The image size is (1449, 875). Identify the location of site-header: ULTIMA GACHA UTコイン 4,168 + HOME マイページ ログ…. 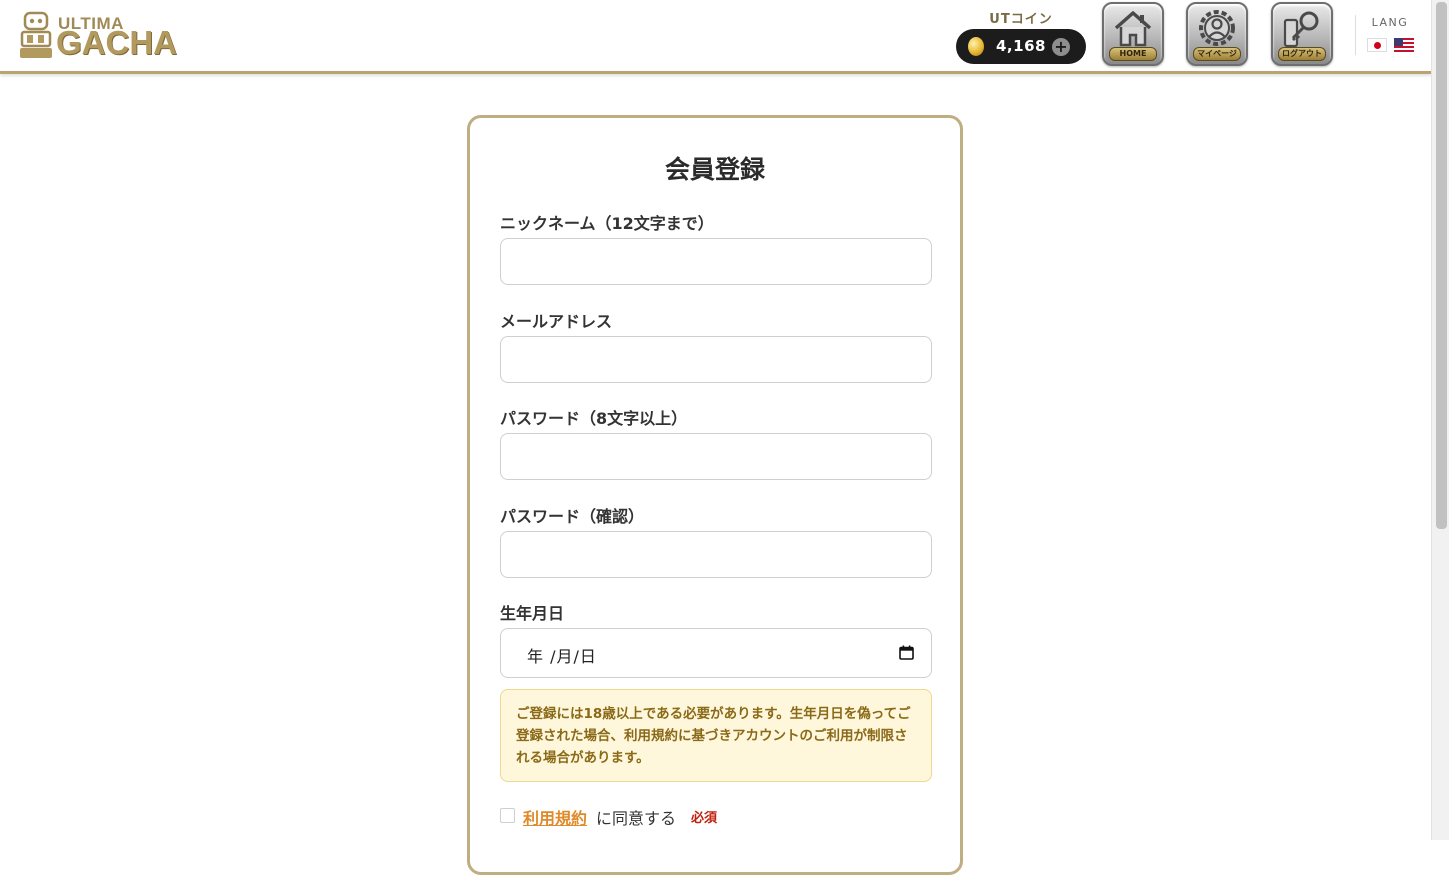
(715, 37).